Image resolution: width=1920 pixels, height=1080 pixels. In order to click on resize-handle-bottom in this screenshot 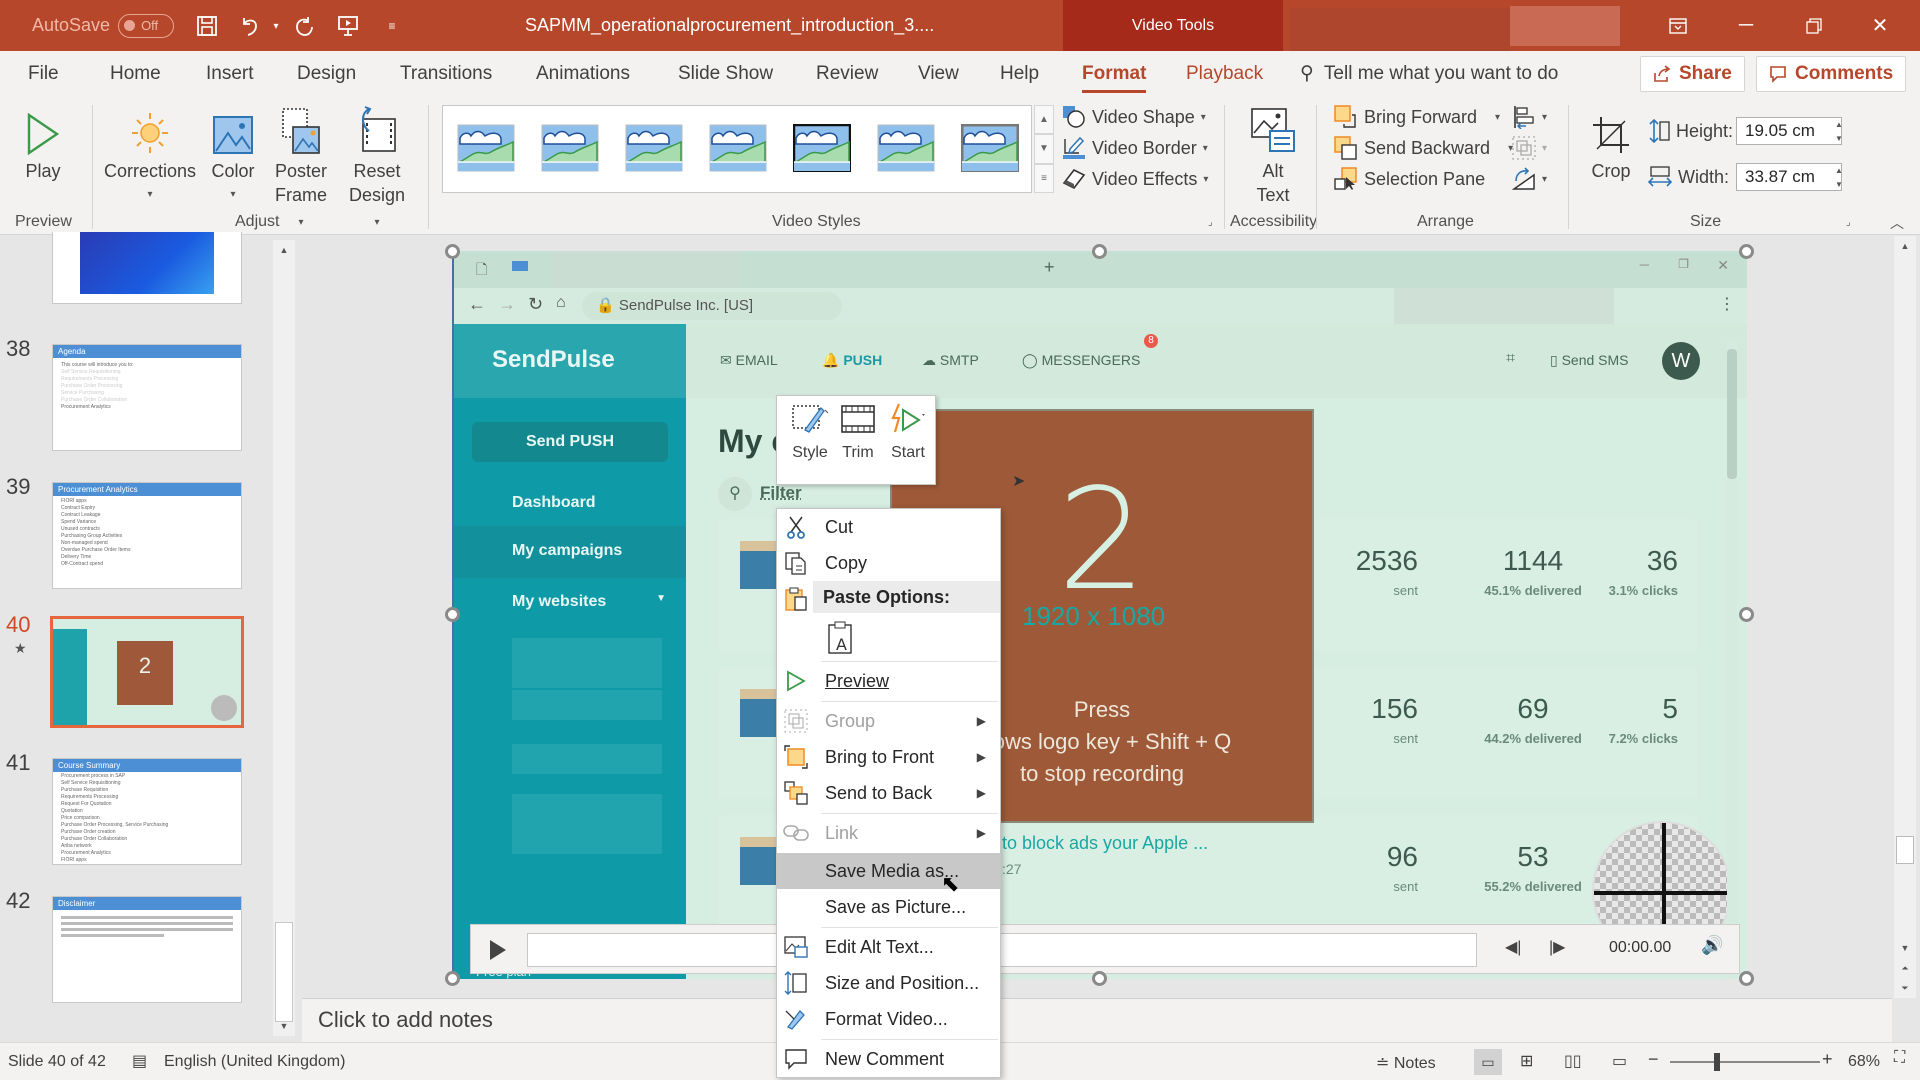, I will do `click(1099, 978)`.